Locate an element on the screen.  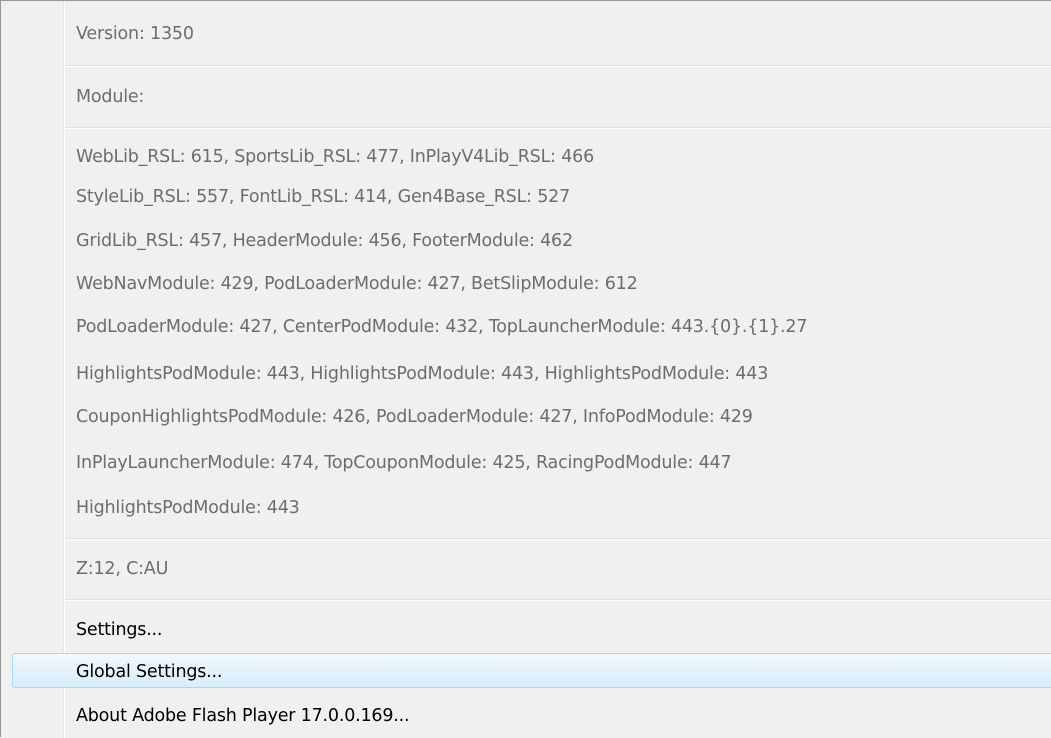
module-header-item: Module: is located at coordinates (110, 97).